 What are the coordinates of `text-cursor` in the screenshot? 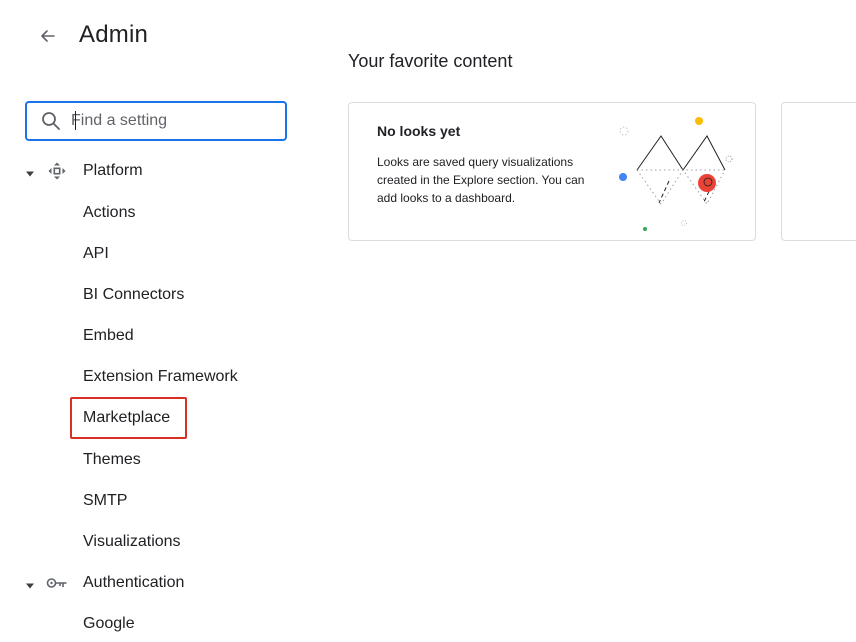 It's located at (75, 120).